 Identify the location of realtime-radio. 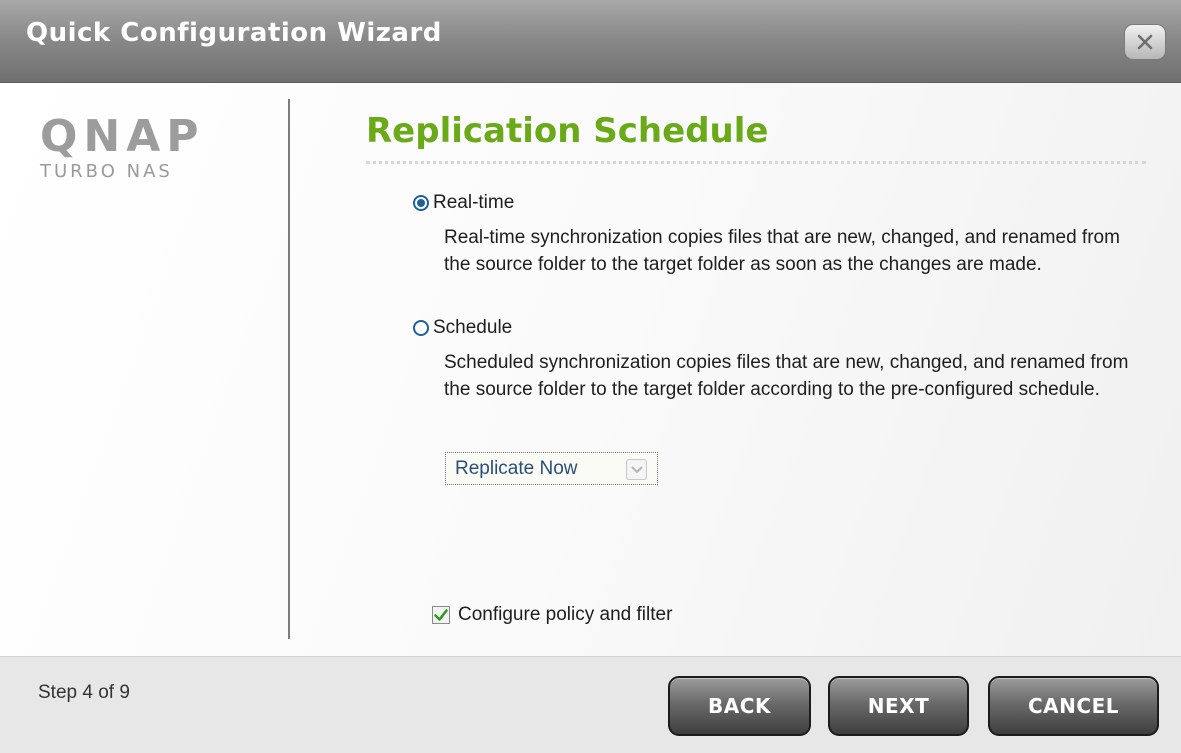
(421, 203).